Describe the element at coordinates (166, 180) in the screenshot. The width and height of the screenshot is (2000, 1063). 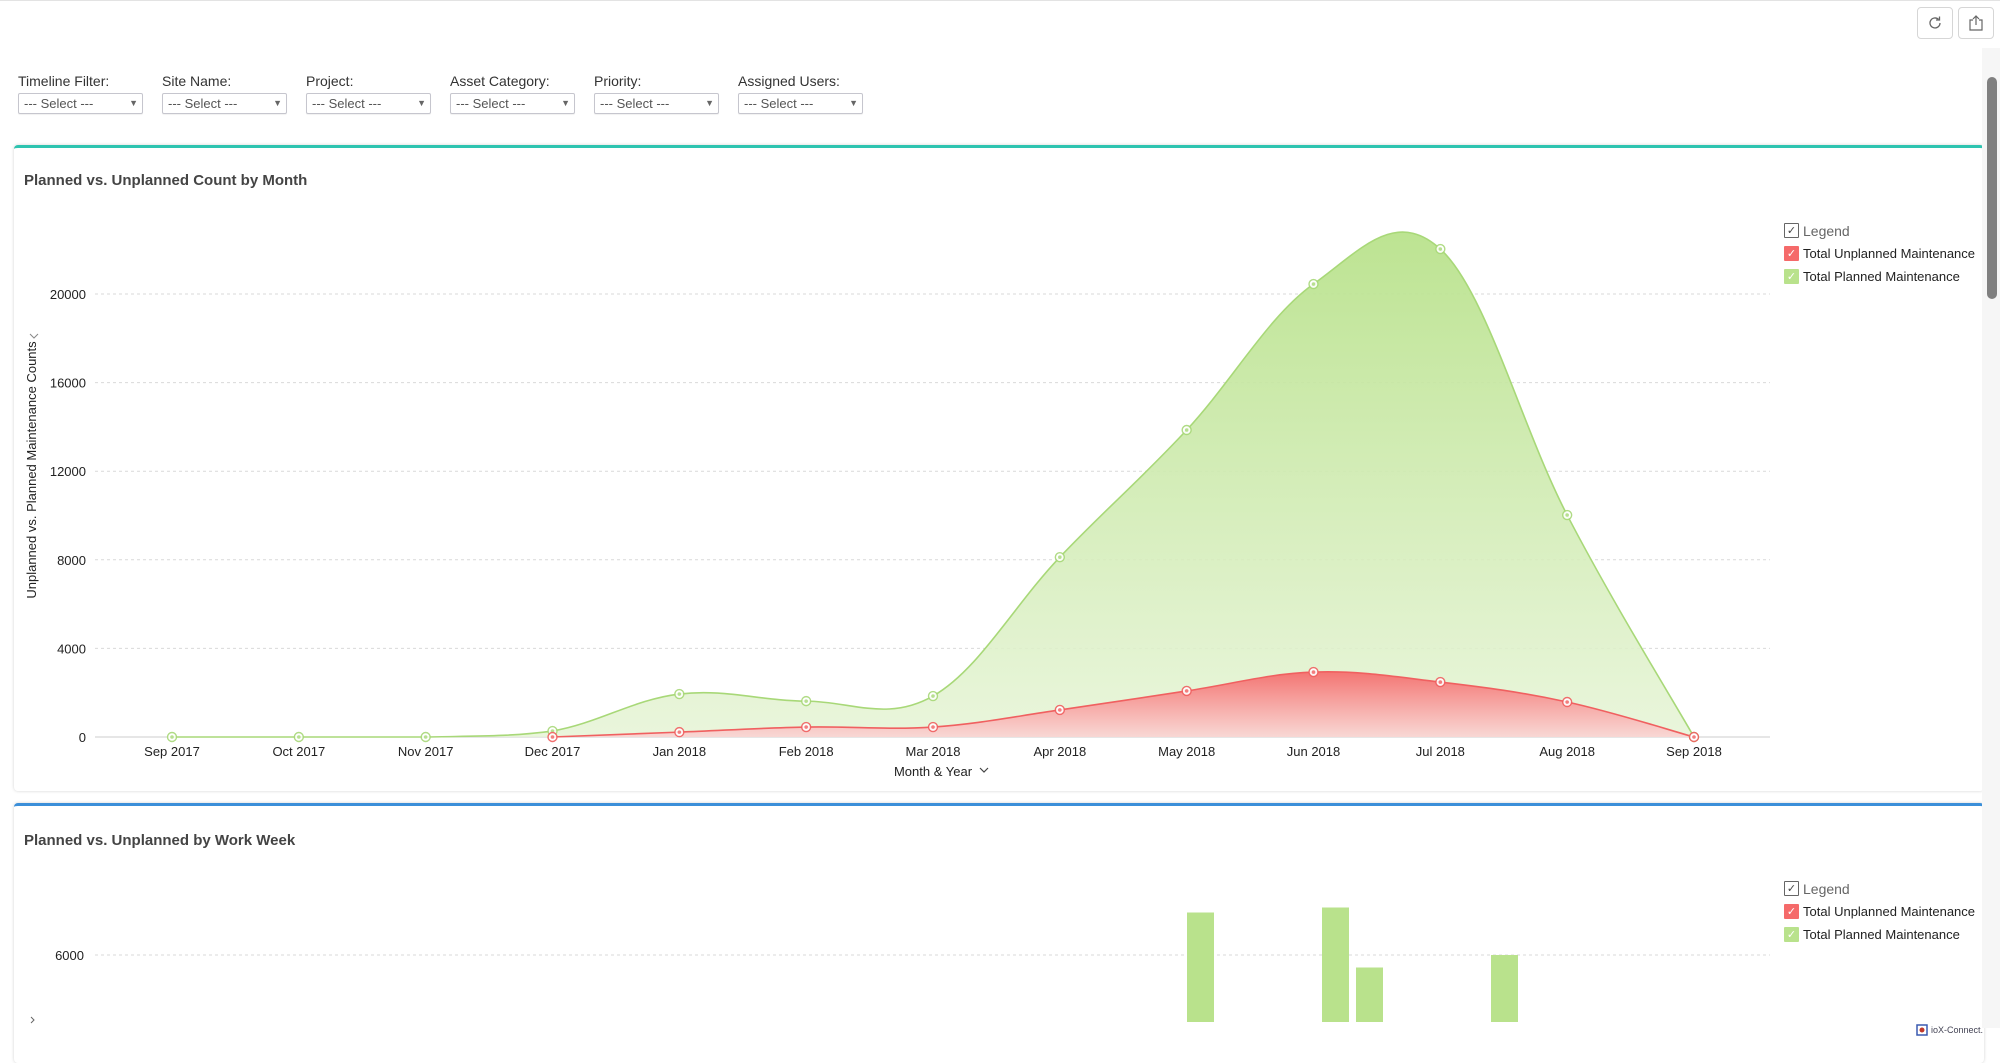
I see `chart-title: Planned vs. Unplanned Count by Month` at that location.